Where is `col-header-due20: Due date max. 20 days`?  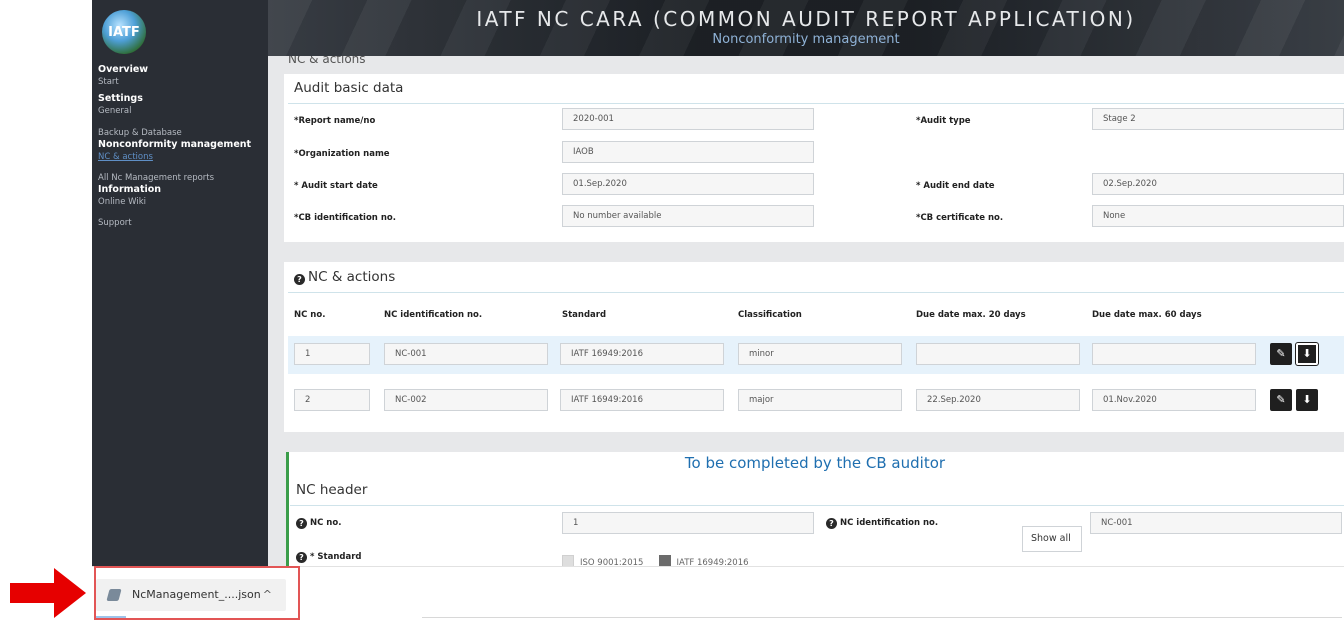 col-header-due20: Due date max. 20 days is located at coordinates (971, 315).